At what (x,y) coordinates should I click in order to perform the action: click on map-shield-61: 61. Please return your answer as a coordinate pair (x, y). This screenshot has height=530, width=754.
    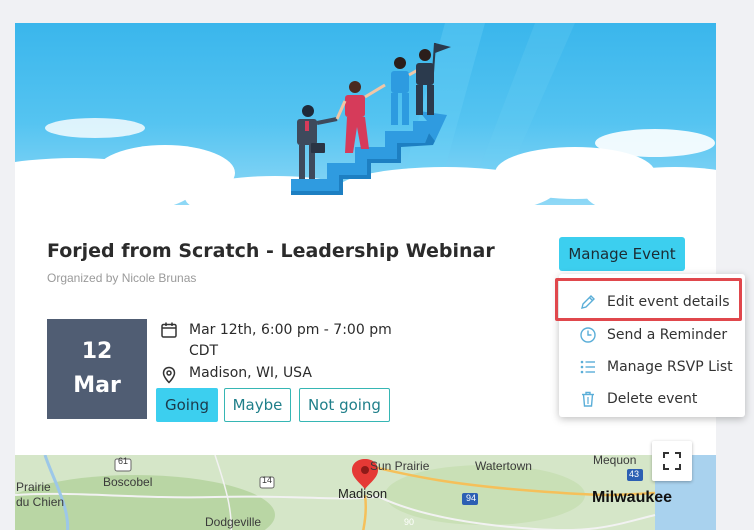
    Looking at the image, I should click on (123, 461).